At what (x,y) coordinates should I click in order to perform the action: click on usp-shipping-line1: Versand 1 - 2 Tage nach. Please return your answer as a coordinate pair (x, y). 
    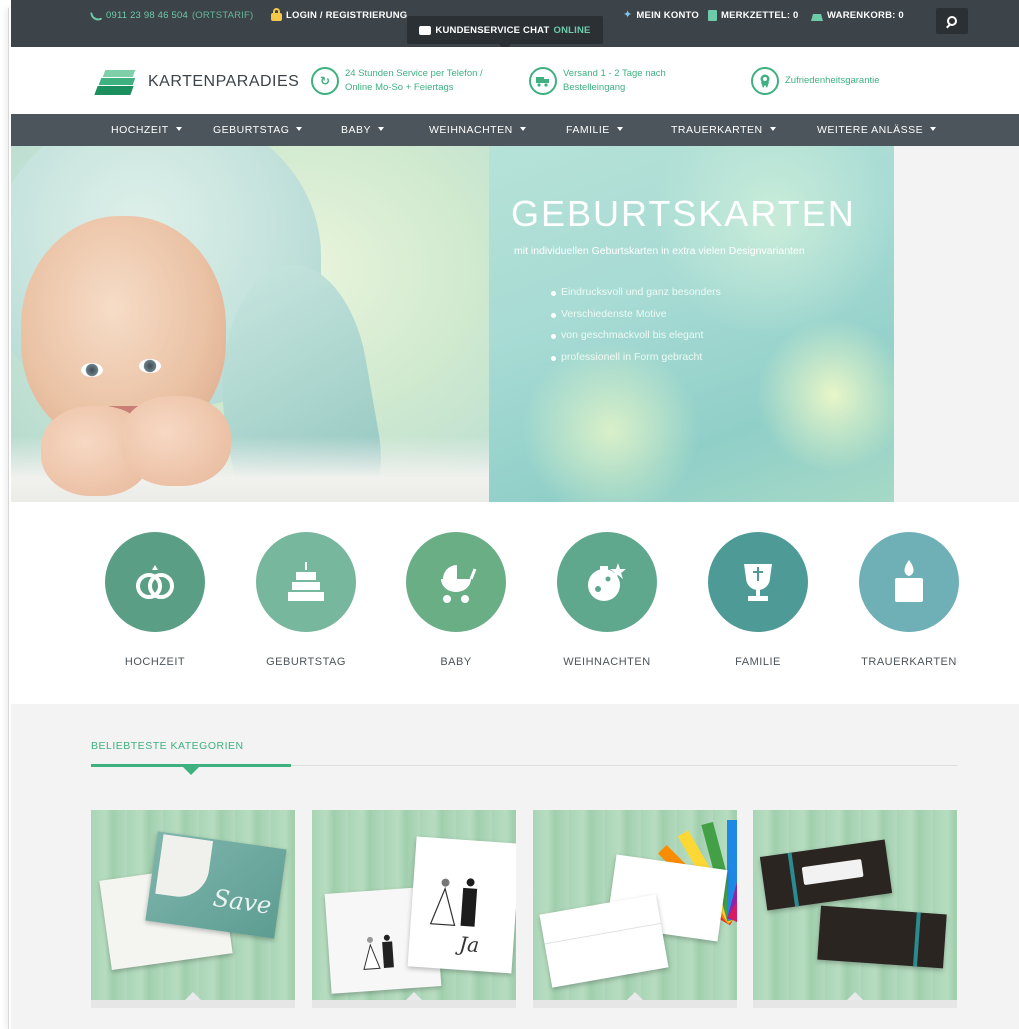
    Looking at the image, I should click on (614, 73).